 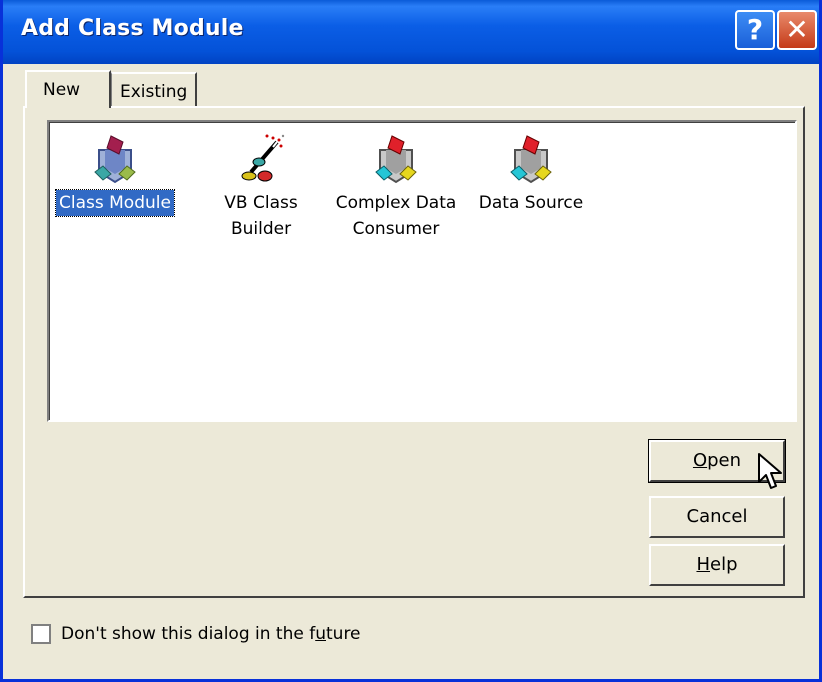 I want to click on help-label: elp, so click(x=724, y=564).